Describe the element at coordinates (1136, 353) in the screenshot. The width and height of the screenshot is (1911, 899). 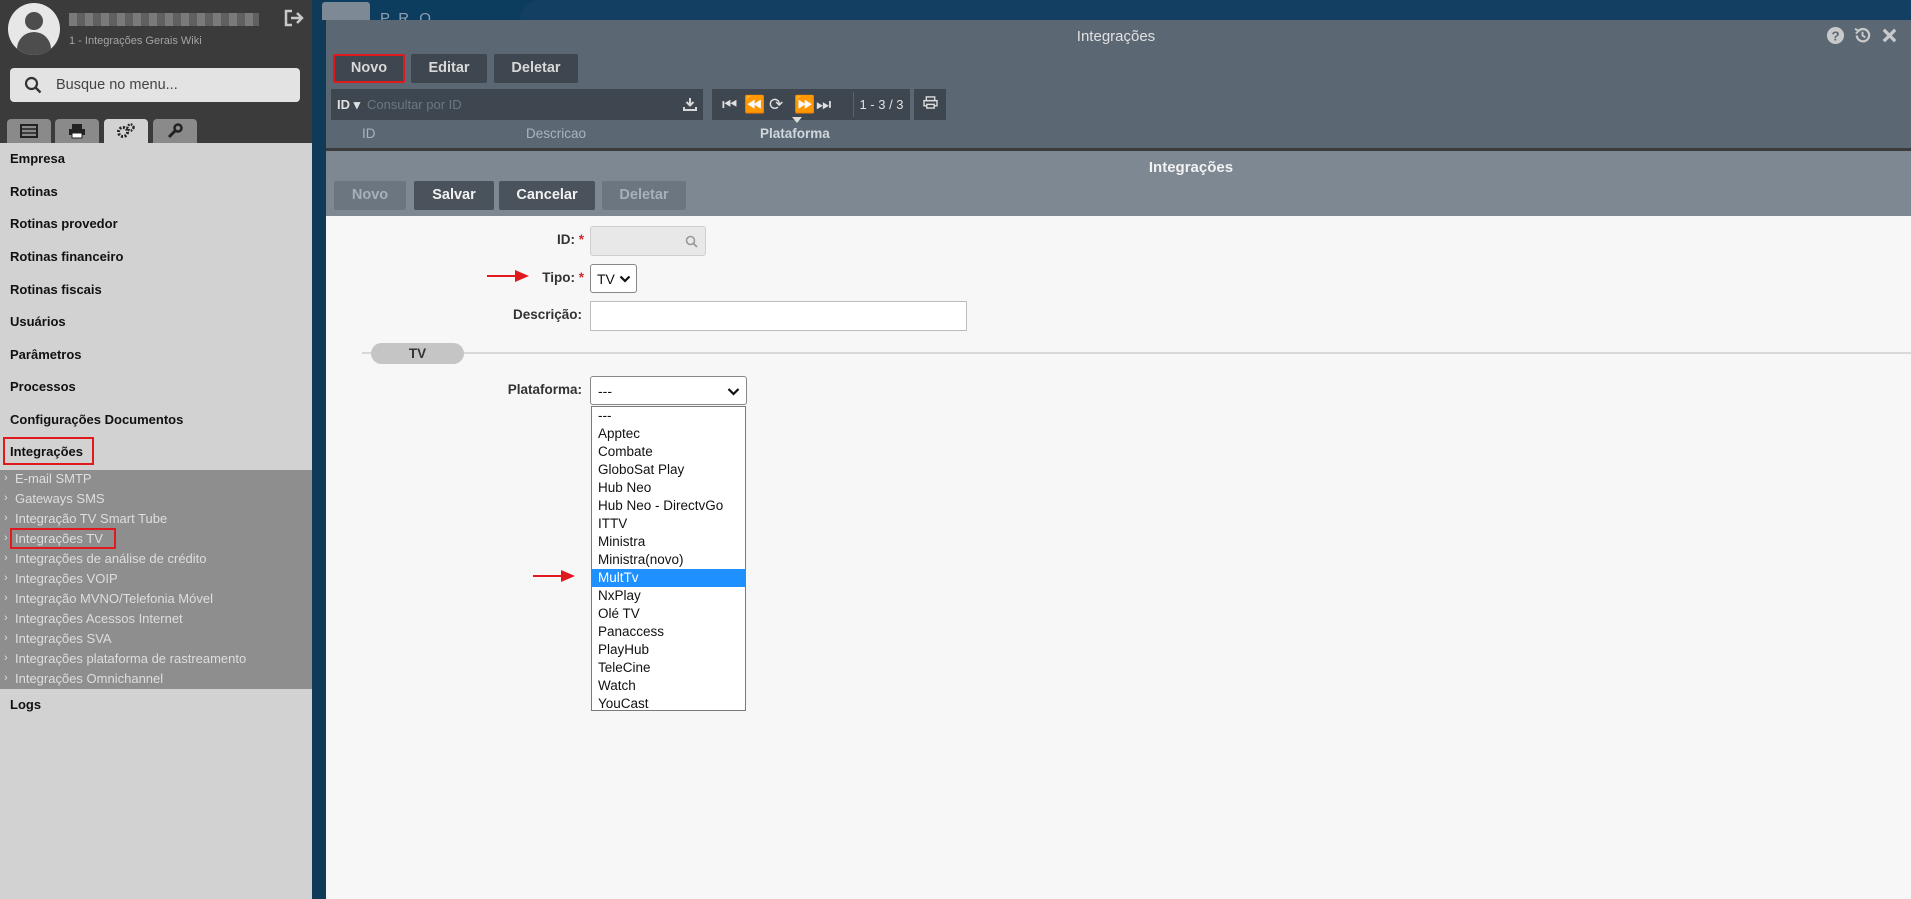
I see `section-divider` at that location.